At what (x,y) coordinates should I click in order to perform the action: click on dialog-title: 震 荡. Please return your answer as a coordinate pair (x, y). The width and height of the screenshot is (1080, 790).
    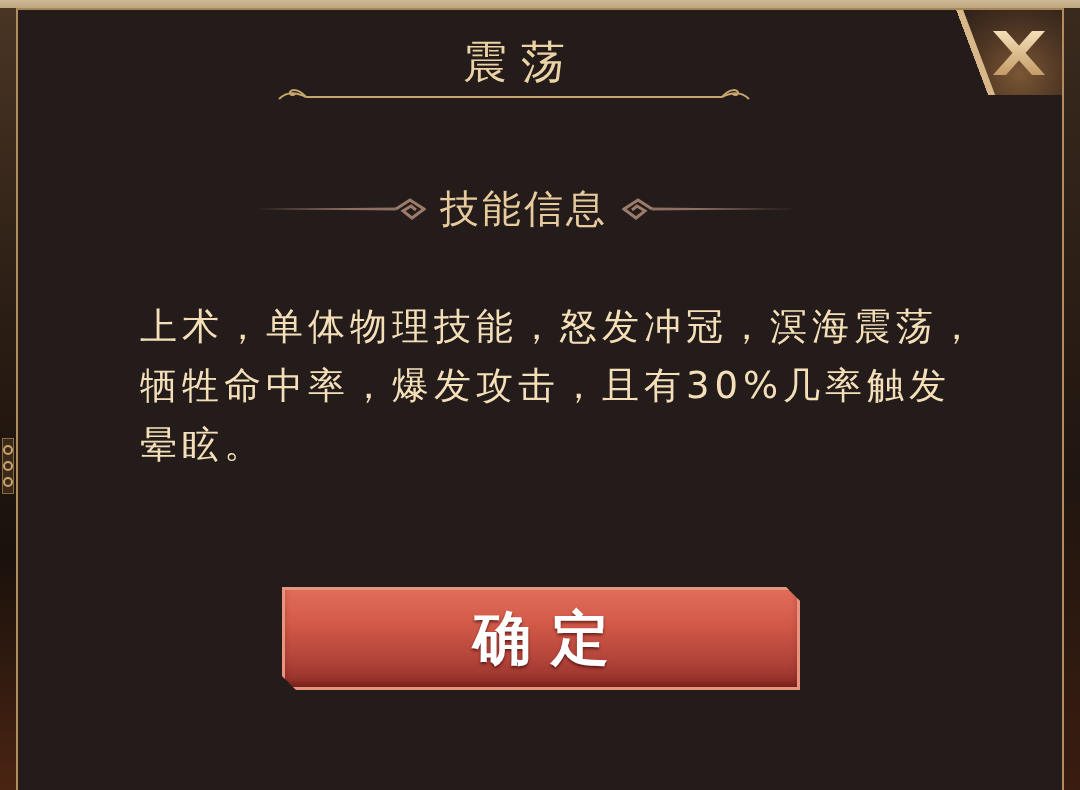
    Looking at the image, I should click on (514, 62).